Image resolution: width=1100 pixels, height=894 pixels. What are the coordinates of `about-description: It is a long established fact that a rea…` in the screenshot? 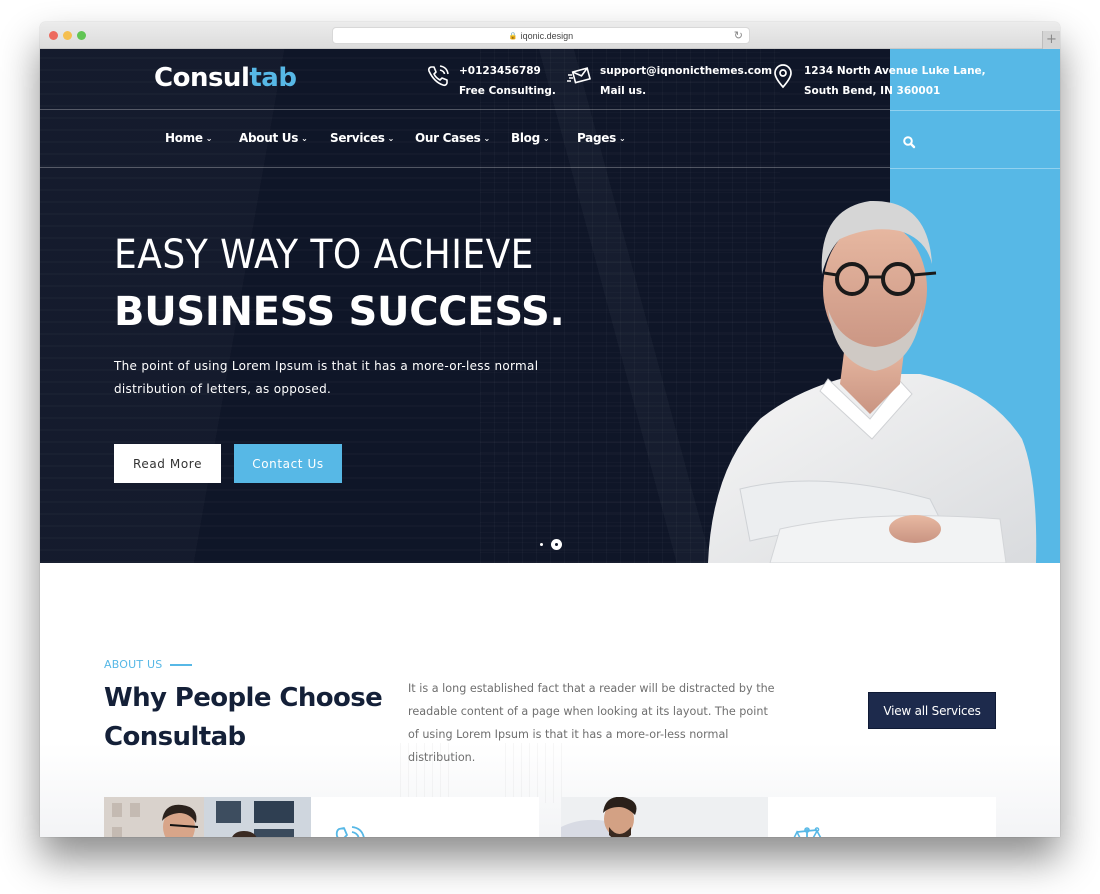 It's located at (591, 723).